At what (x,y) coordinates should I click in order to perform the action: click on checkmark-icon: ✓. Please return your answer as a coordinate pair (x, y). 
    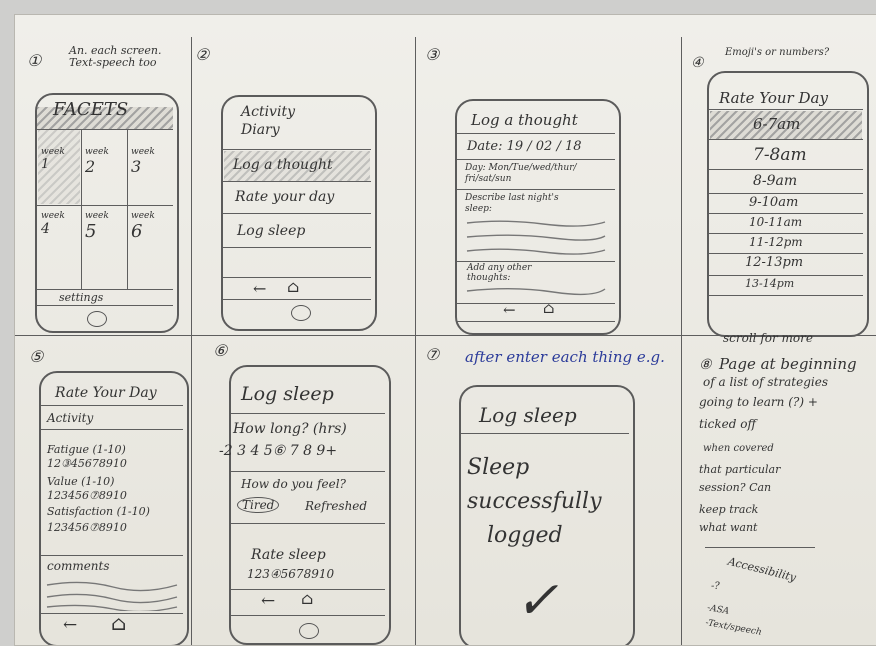
    Looking at the image, I should click on (537, 601).